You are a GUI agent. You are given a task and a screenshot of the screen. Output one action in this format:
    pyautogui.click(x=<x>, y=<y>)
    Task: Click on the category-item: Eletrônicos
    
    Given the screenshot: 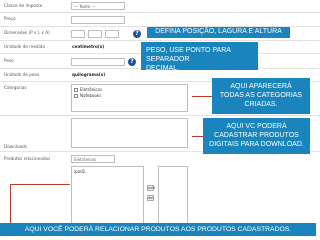 What is the action you would take?
    pyautogui.click(x=88, y=89)
    